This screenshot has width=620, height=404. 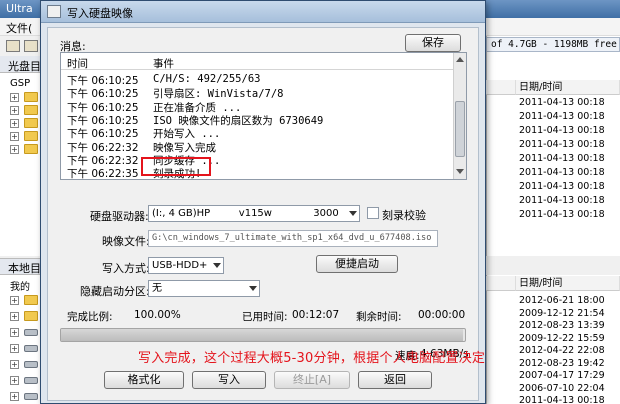 I want to click on hidden-partition-select: 无, so click(x=204, y=288).